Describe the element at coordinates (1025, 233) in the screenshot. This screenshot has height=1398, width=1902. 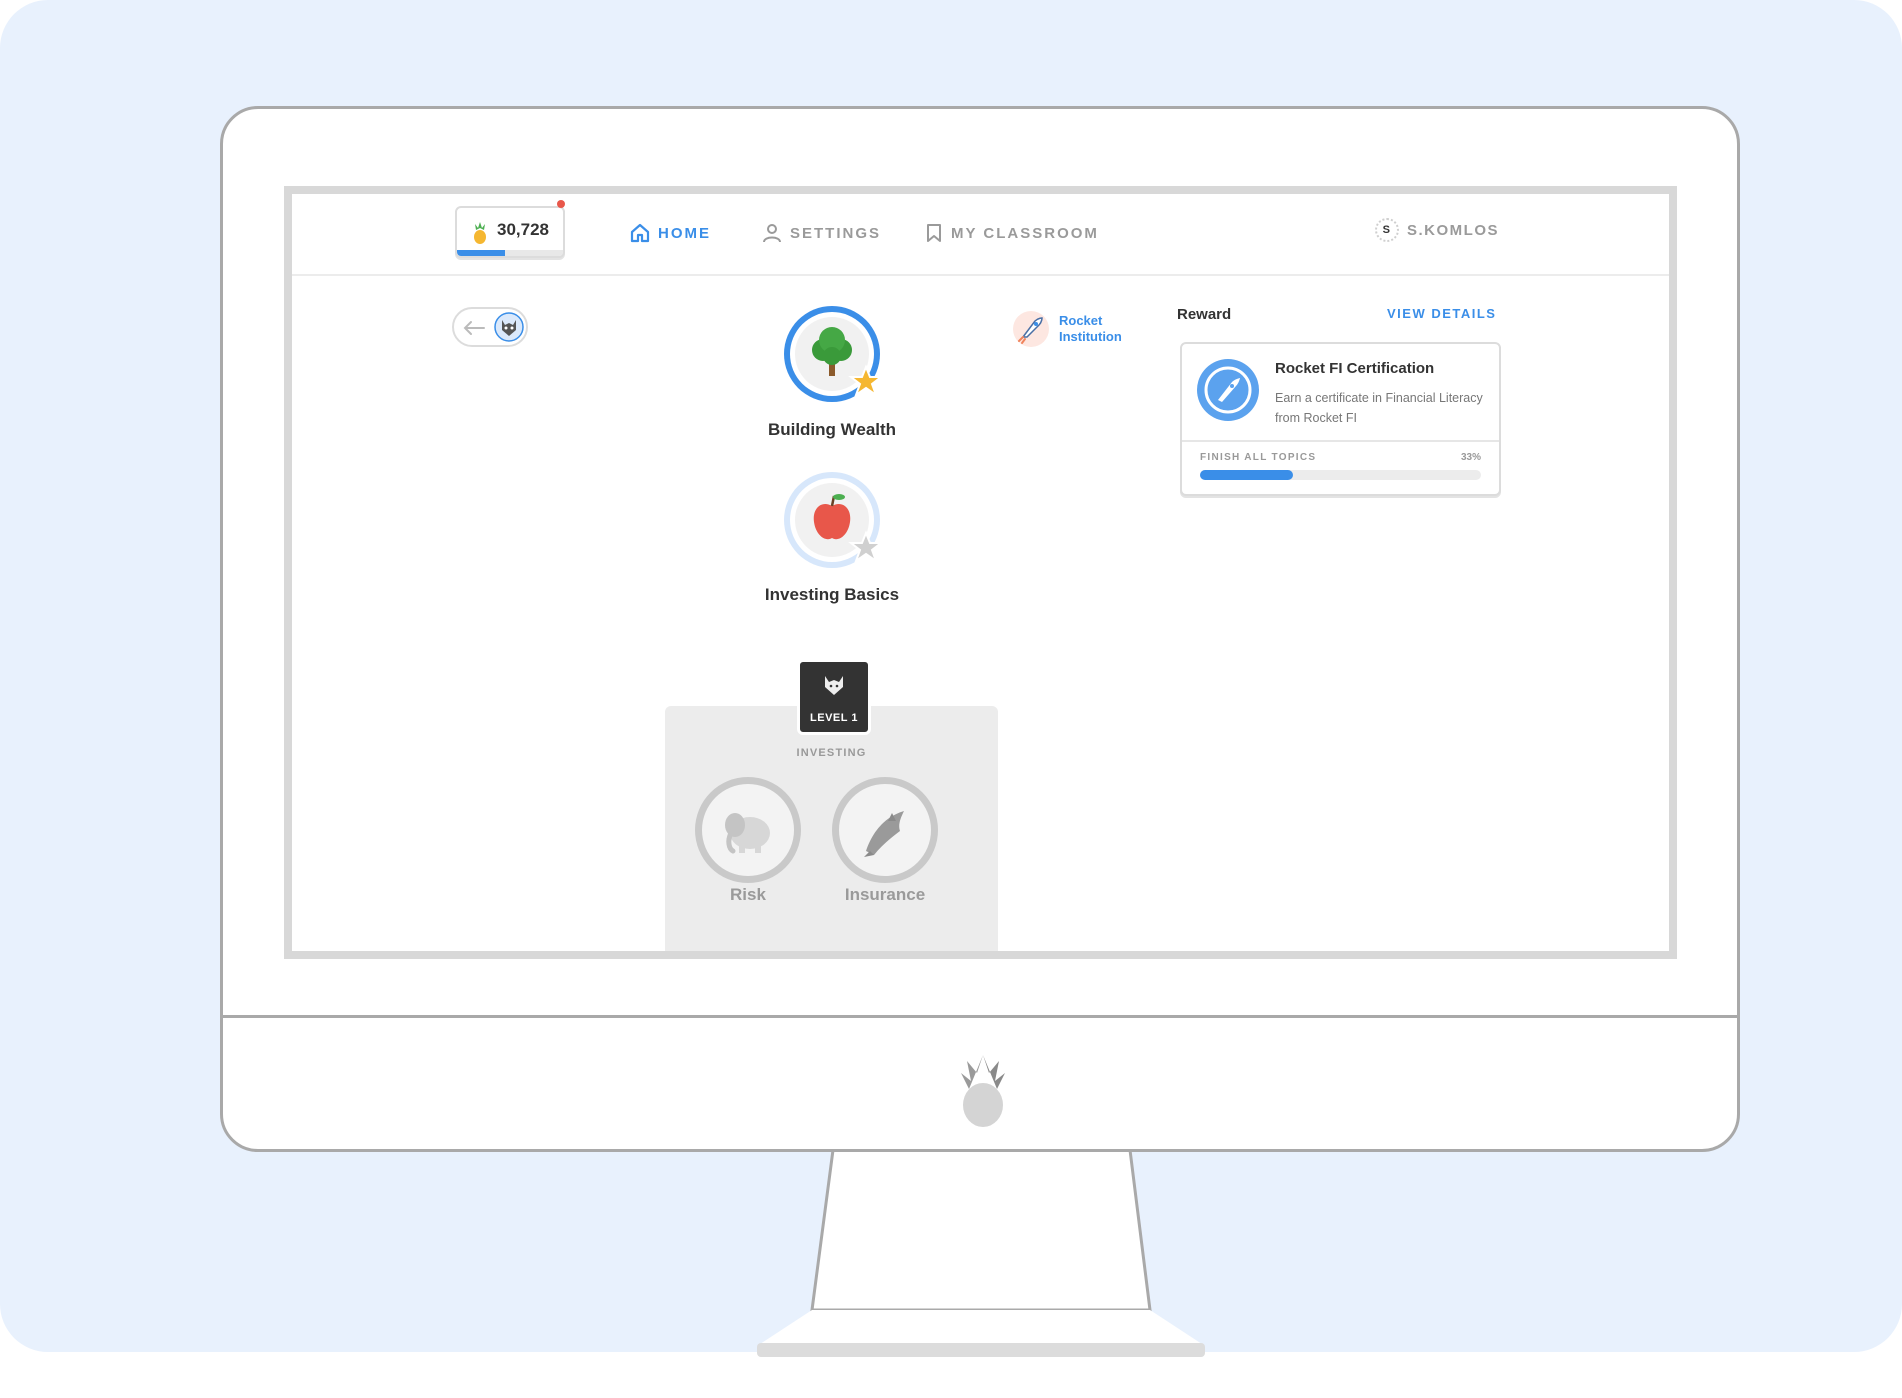
I see `nav-my-classroom-label: MY CLASSROOM` at that location.